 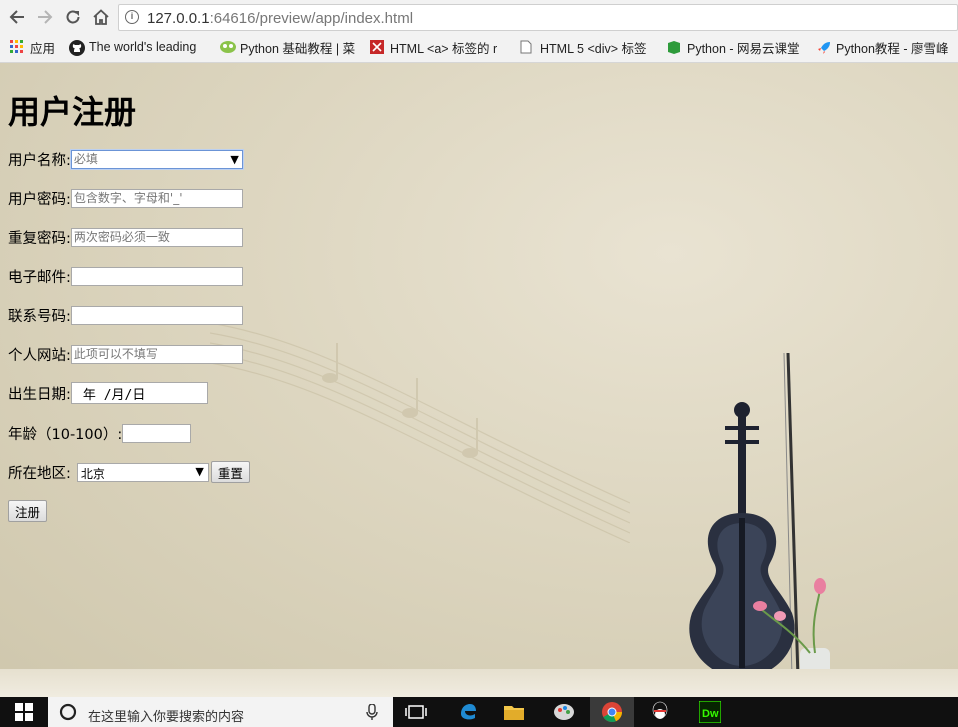 I want to click on rocket-icon, so click(x=823, y=47).